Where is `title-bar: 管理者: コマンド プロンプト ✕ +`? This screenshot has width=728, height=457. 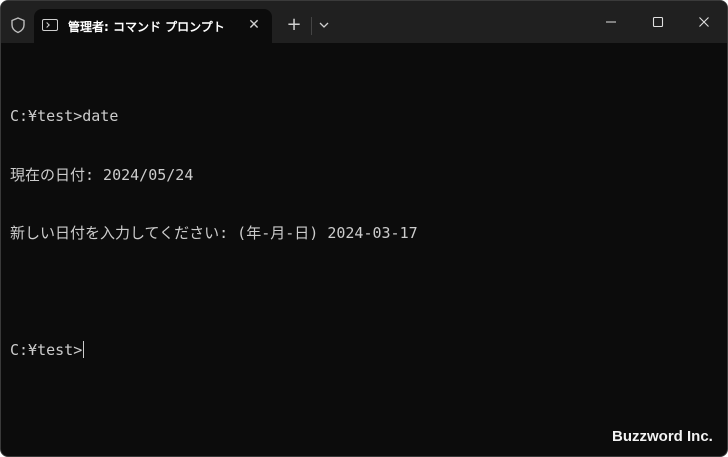 title-bar: 管理者: コマンド プロンプト ✕ + is located at coordinates (364, 22).